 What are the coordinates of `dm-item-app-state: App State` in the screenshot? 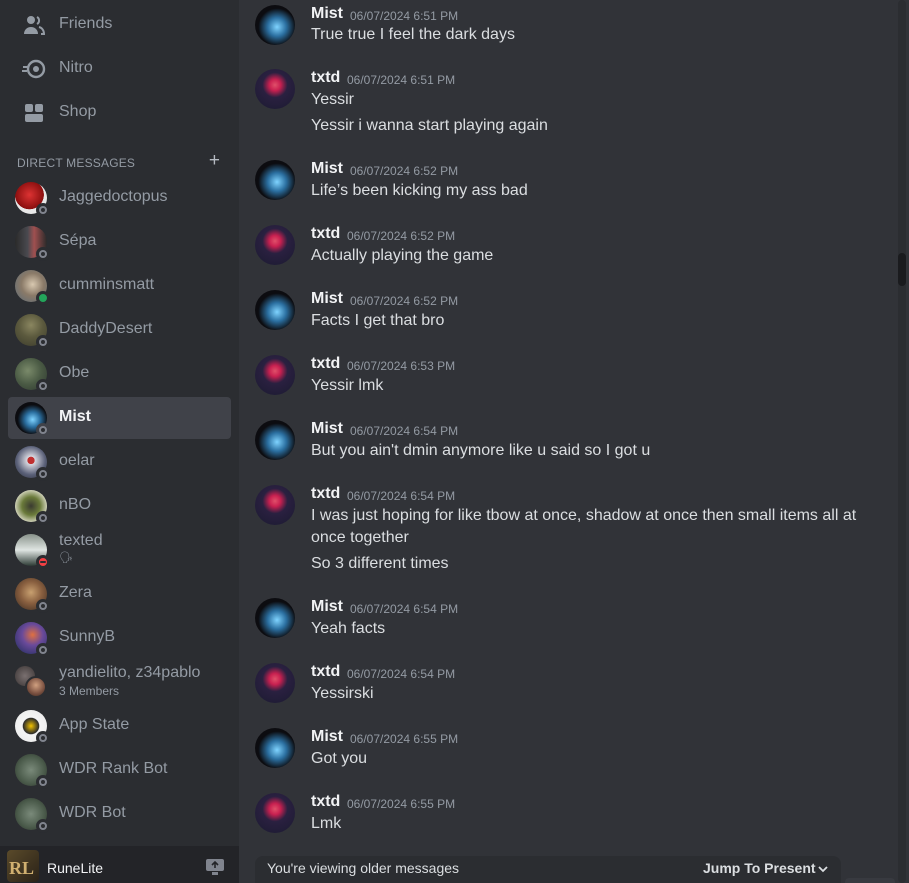 It's located at (119, 726).